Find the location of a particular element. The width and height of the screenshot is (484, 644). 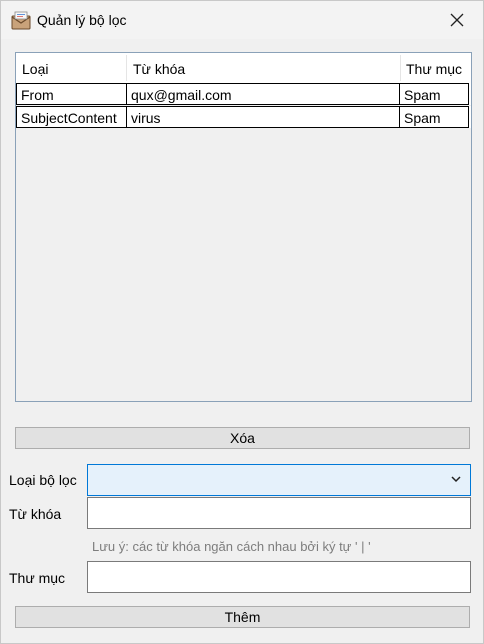

table-header: Loại Từ khóa Thư mục is located at coordinates (243, 68).